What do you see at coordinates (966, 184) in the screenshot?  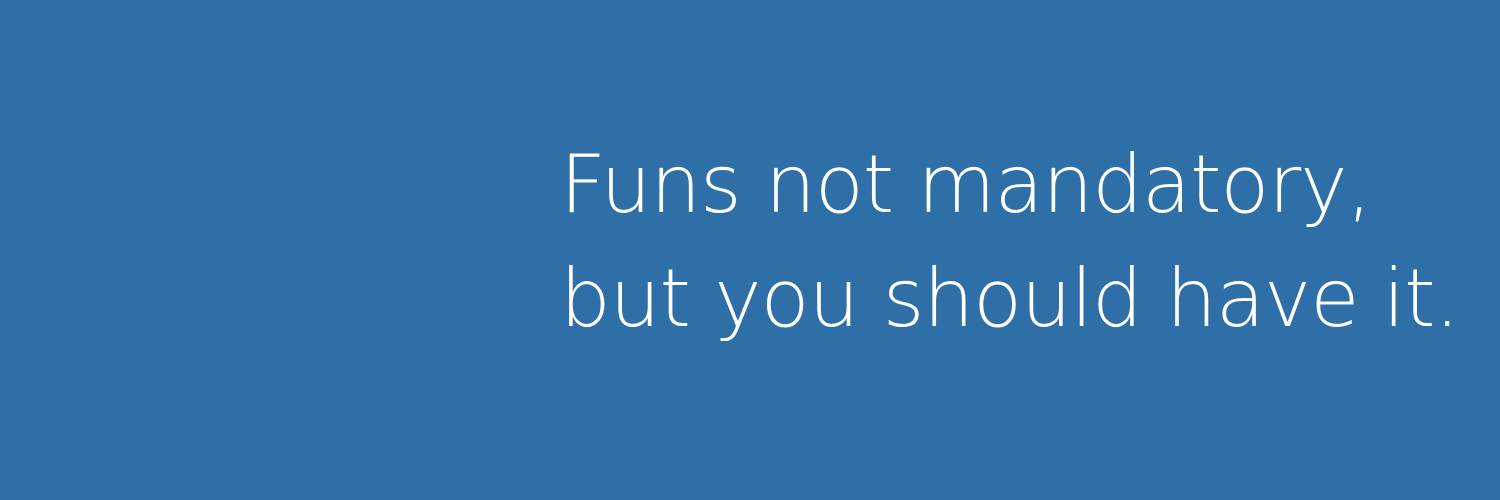 I see `quote-line-1: Funs not mandatory,` at bounding box center [966, 184].